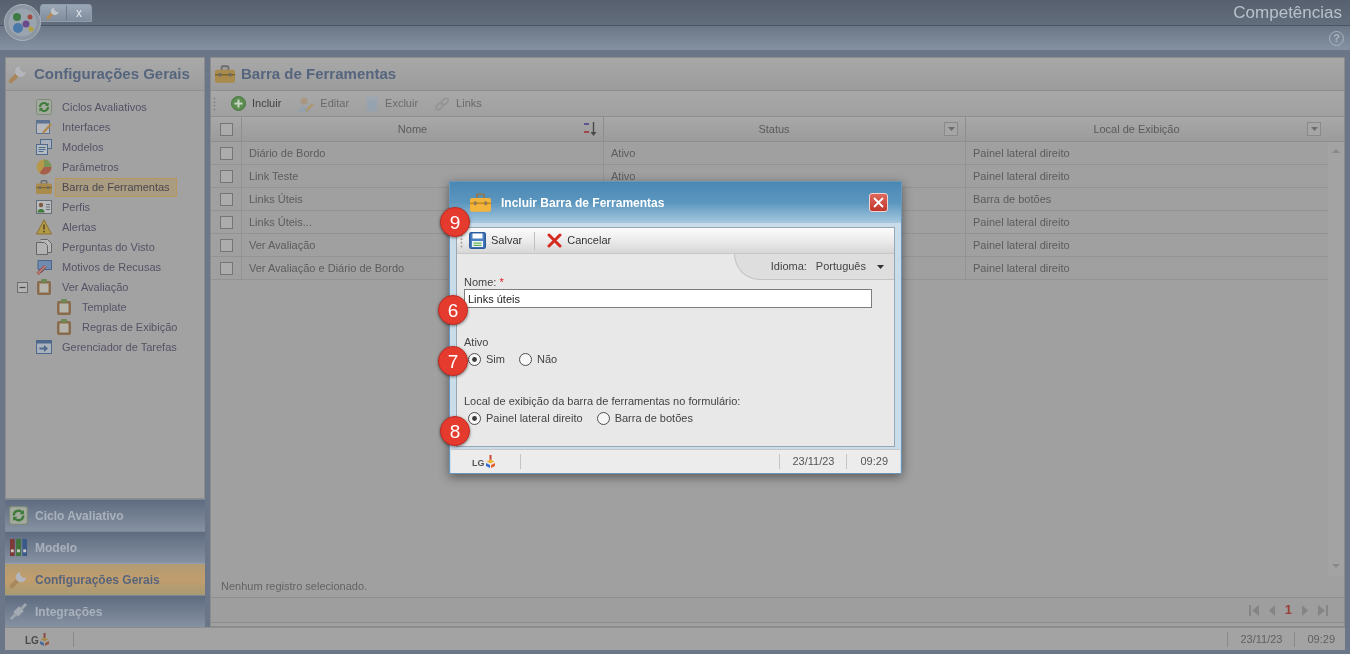 This screenshot has height=654, width=1350. Describe the element at coordinates (579, 240) in the screenshot. I see `cancel-button: Cancelar` at that location.